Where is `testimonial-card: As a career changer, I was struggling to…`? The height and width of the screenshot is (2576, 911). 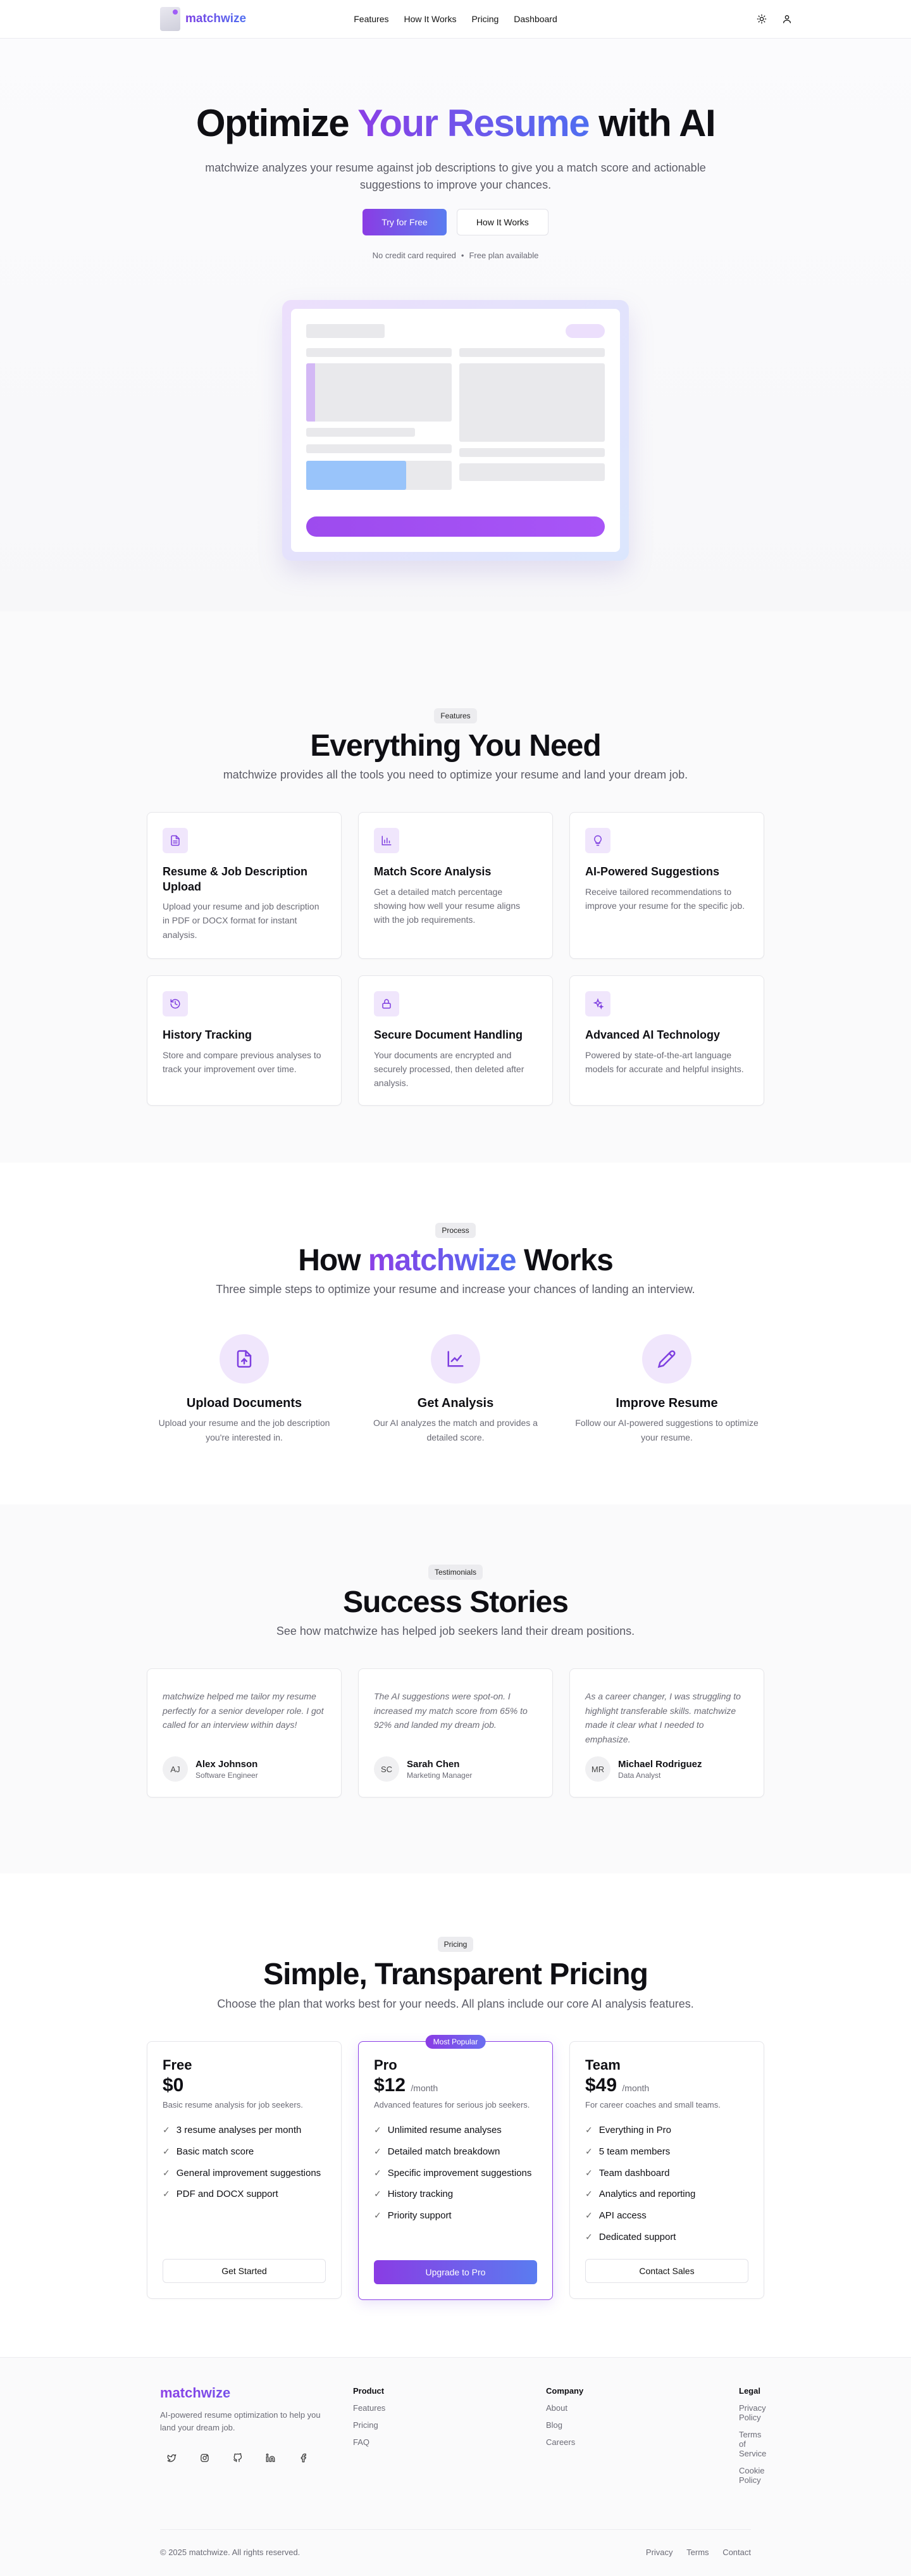
testimonial-card: As a career changer, I was struggling to… is located at coordinates (666, 1733).